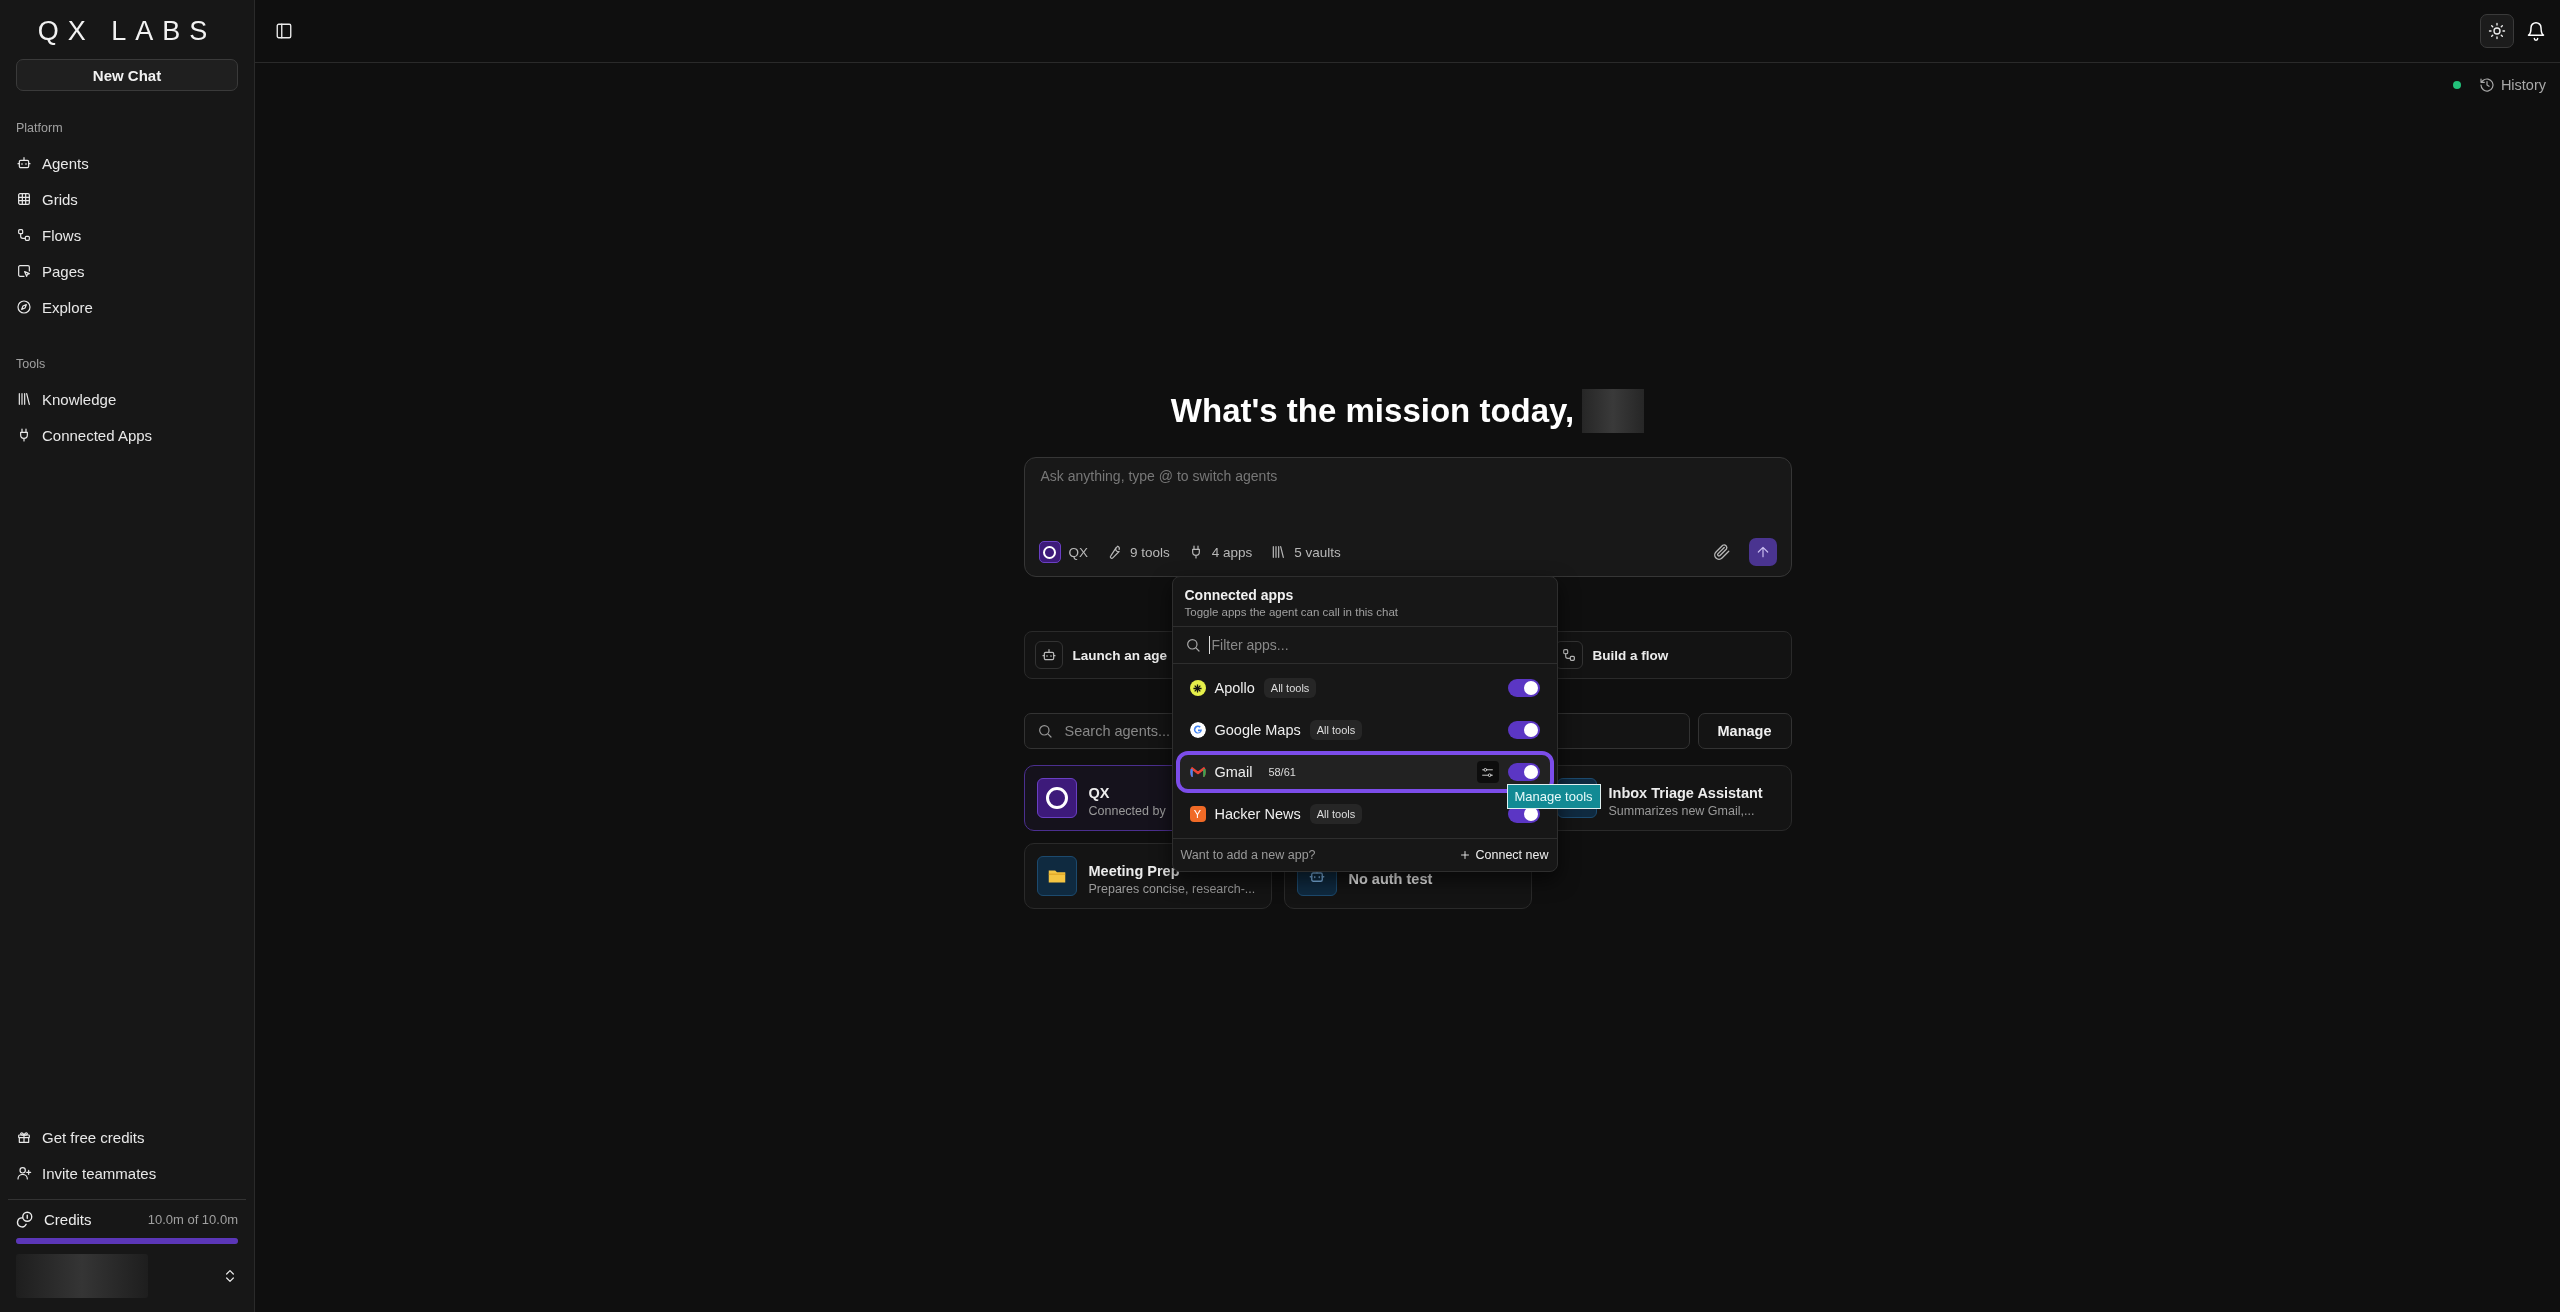 This screenshot has height=1312, width=2560. Describe the element at coordinates (1553, 796) in the screenshot. I see `tooltip: Manage tools` at that location.